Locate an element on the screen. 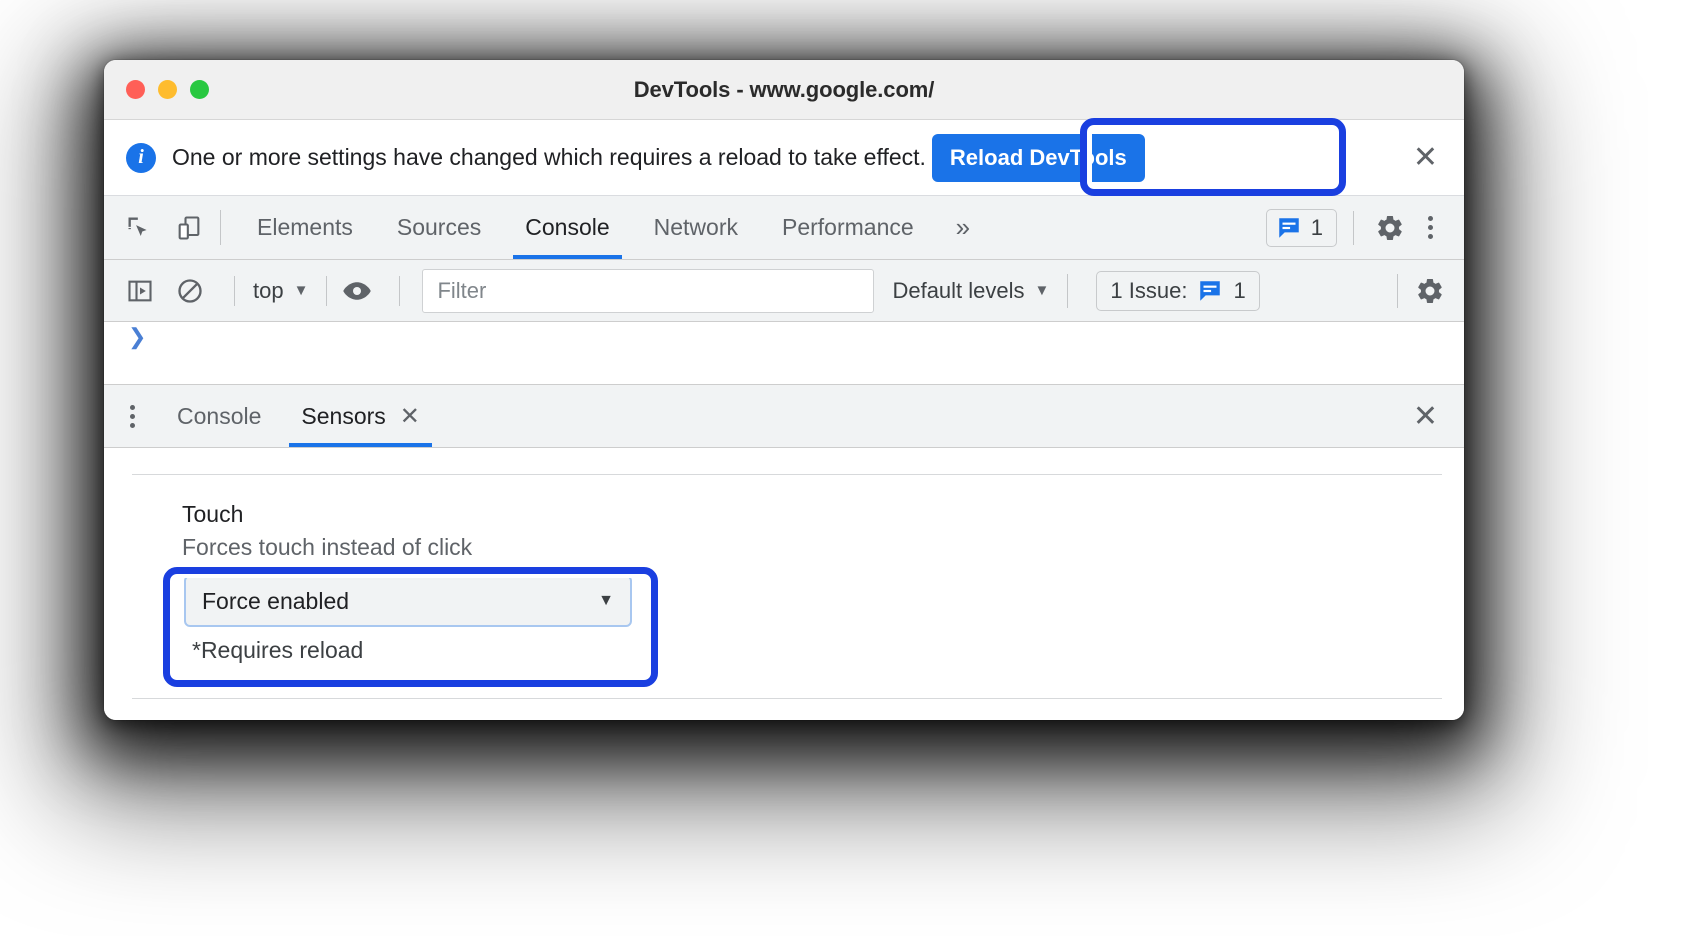 This screenshot has width=1698, height=936. settings-gear-icon is located at coordinates (1390, 228).